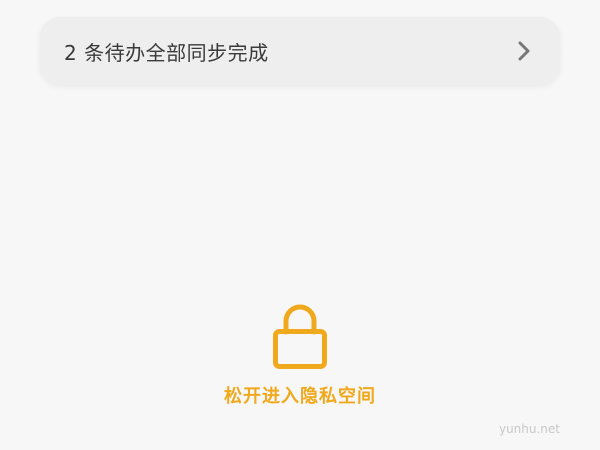 The height and width of the screenshot is (450, 600). I want to click on lock-icon, so click(300, 336).